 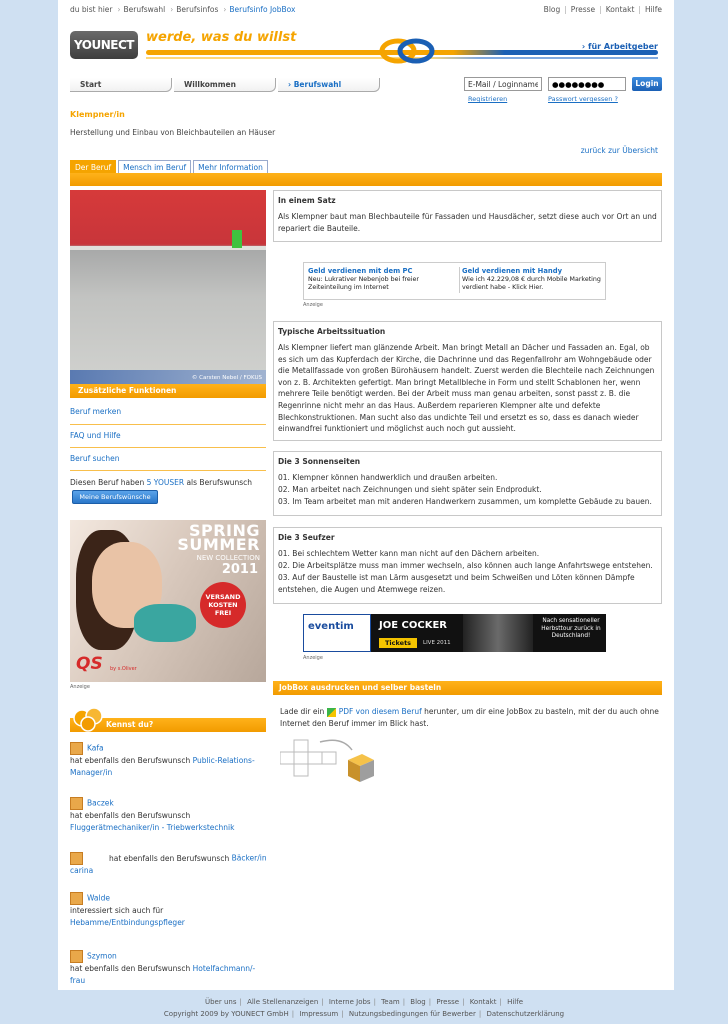 I want to click on footer-link: Presse, so click(x=447, y=1002).